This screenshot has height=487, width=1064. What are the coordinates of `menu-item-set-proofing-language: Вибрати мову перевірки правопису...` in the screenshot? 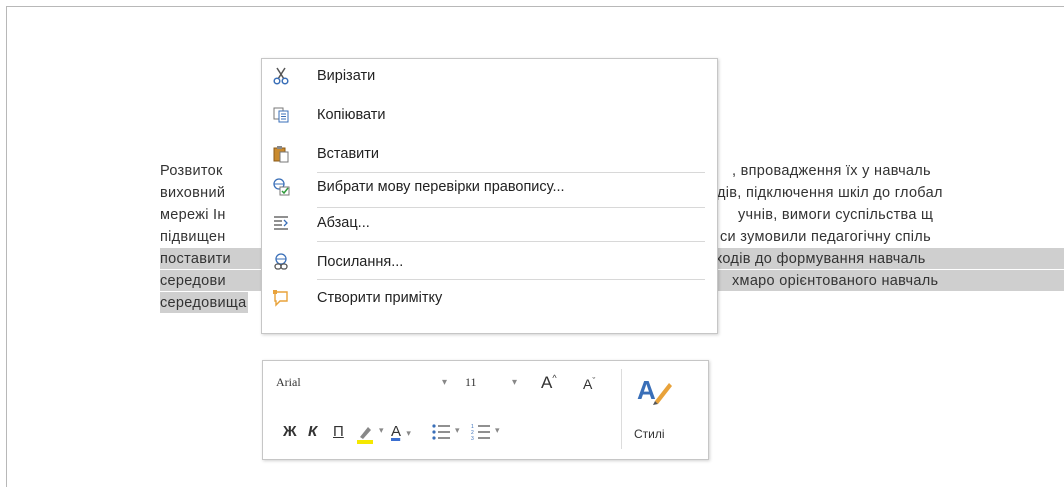 It's located at (489, 187).